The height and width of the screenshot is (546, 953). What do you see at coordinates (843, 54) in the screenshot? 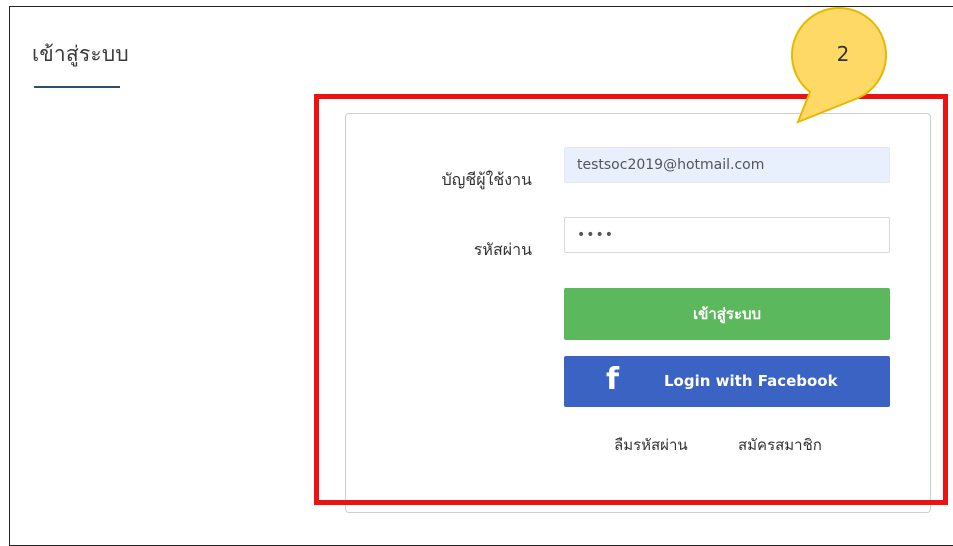
I see `callout-number: 2` at bounding box center [843, 54].